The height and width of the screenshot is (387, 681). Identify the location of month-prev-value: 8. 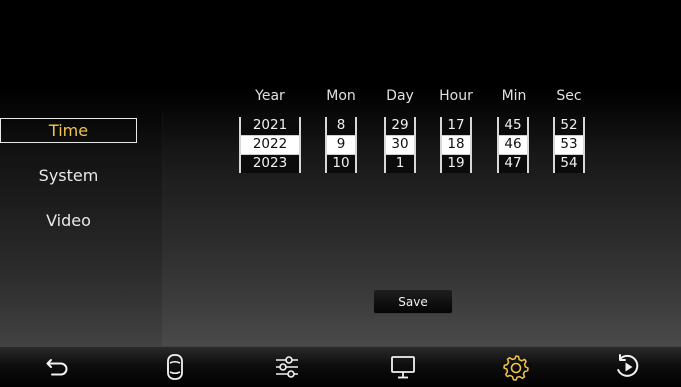
(341, 126).